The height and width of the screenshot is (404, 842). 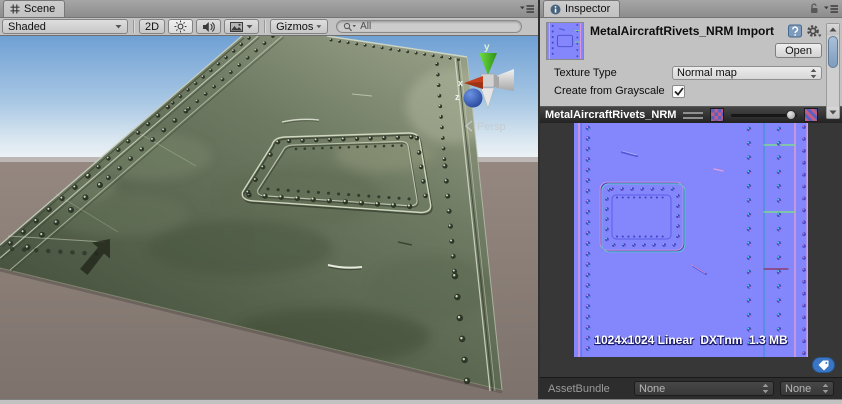 What do you see at coordinates (611, 115) in the screenshot?
I see `preview-title: MetalAircraftRivets_NRM` at bounding box center [611, 115].